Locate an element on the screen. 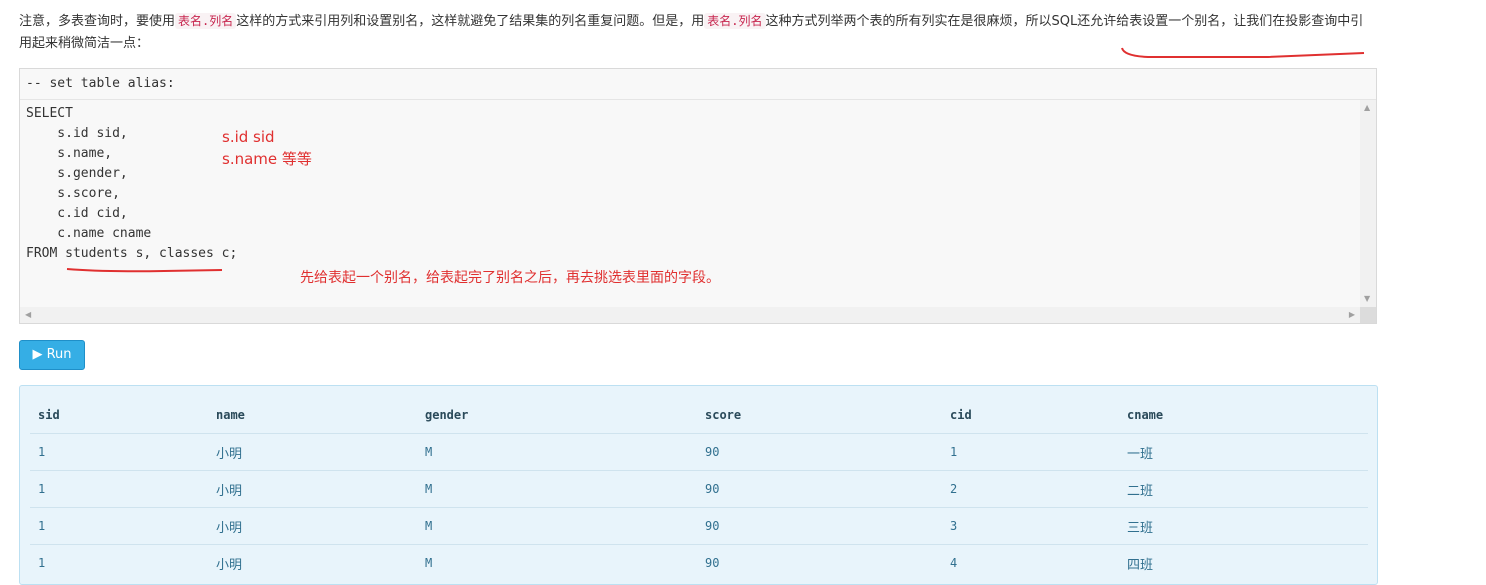 The height and width of the screenshot is (585, 1486). scroll-down-arrow-icon: ▼ is located at coordinates (1367, 299).